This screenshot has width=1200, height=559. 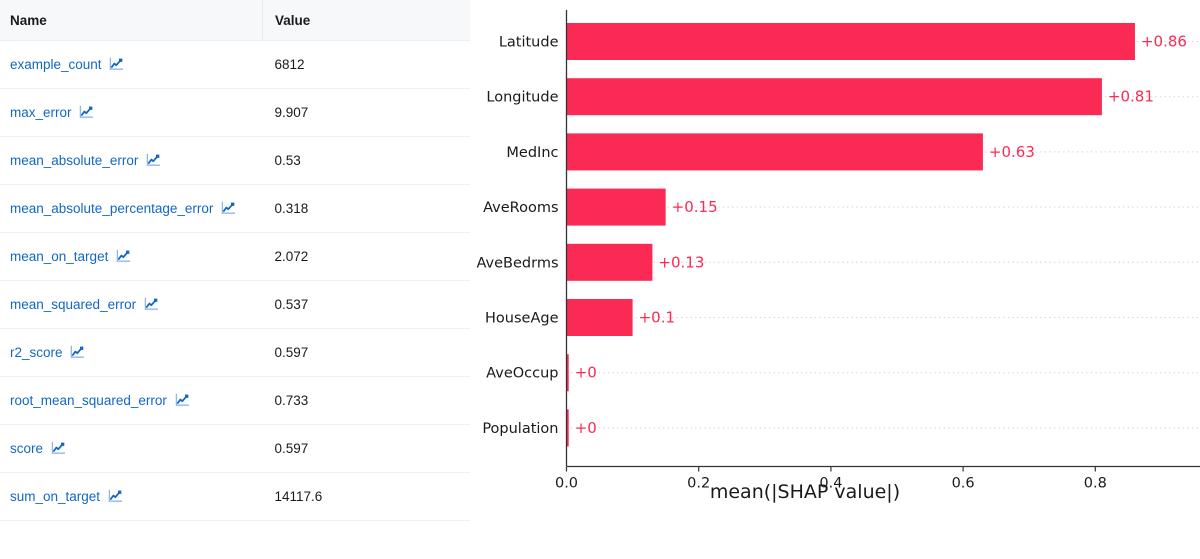 What do you see at coordinates (520, 208) in the screenshot?
I see `y-axis-label: AveRooms` at bounding box center [520, 208].